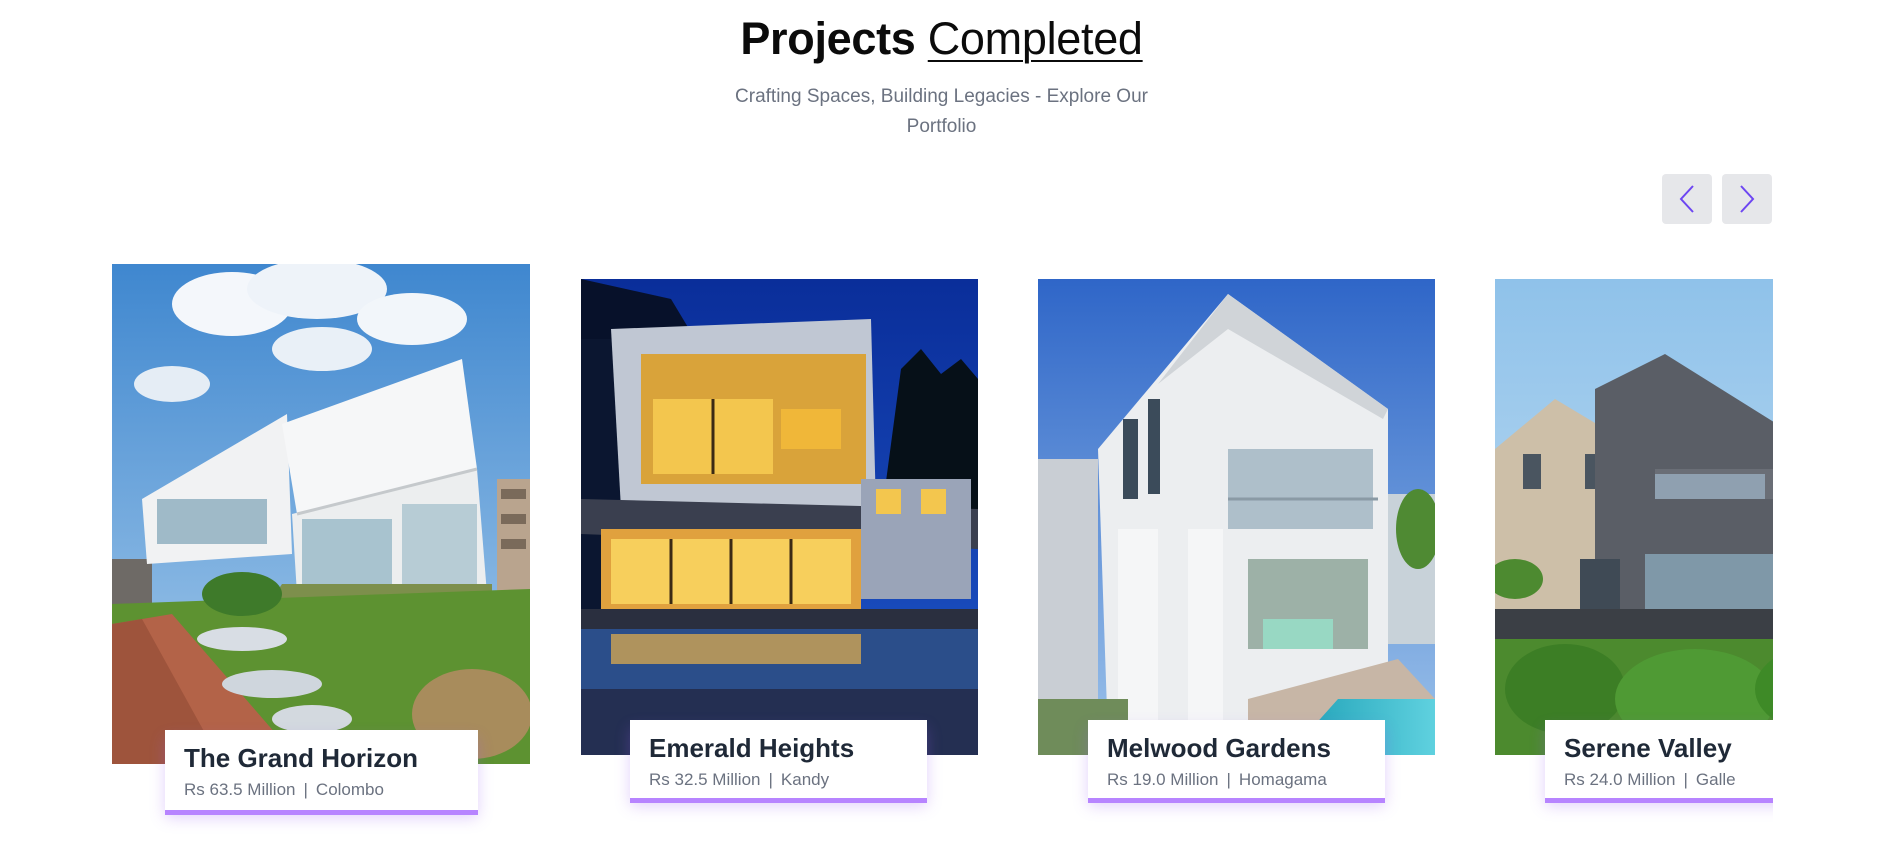 The width and height of the screenshot is (1883, 867). Describe the element at coordinates (1648, 748) in the screenshot. I see `project-name: Serene Valley` at that location.